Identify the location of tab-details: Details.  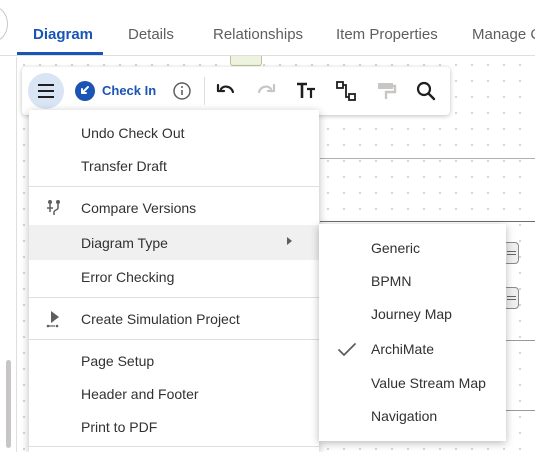
(151, 34).